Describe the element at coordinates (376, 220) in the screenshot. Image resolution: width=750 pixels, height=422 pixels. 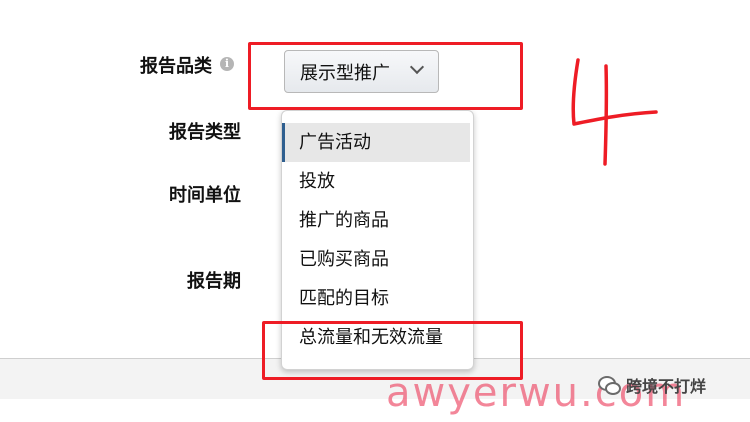
I see `dropdown-option-advertised-product: 推广的商品` at that location.